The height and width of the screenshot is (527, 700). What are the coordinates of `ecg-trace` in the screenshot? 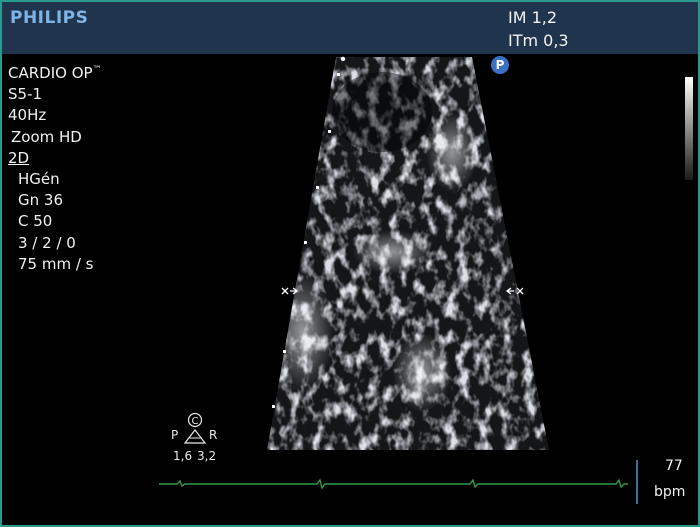 It's located at (393, 484).